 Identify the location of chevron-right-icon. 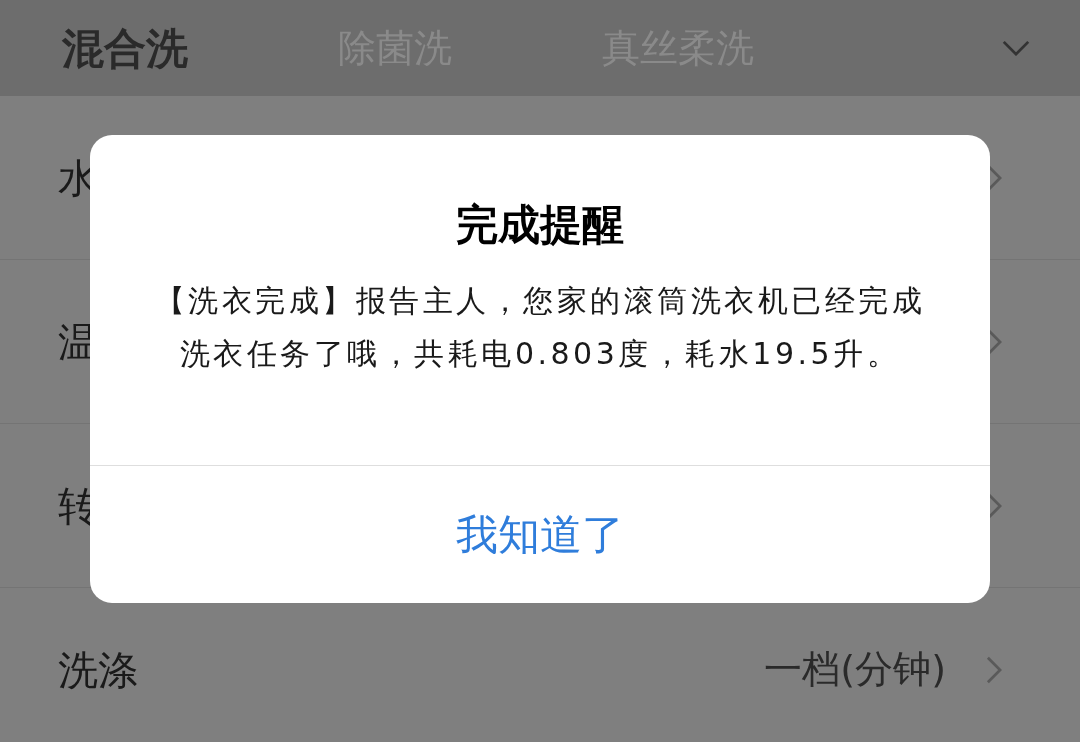
(994, 669).